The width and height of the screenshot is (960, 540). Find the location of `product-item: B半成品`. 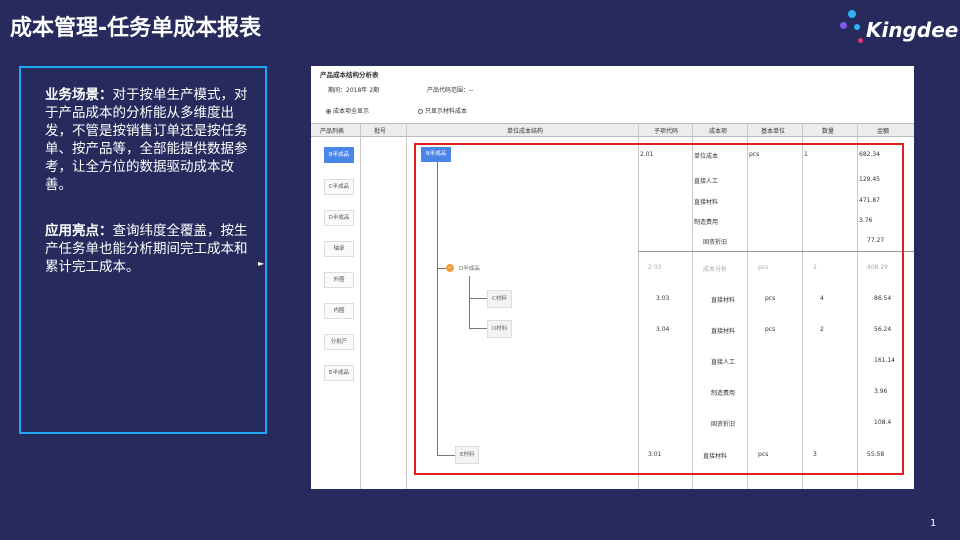

product-item: B半成品 is located at coordinates (339, 155).